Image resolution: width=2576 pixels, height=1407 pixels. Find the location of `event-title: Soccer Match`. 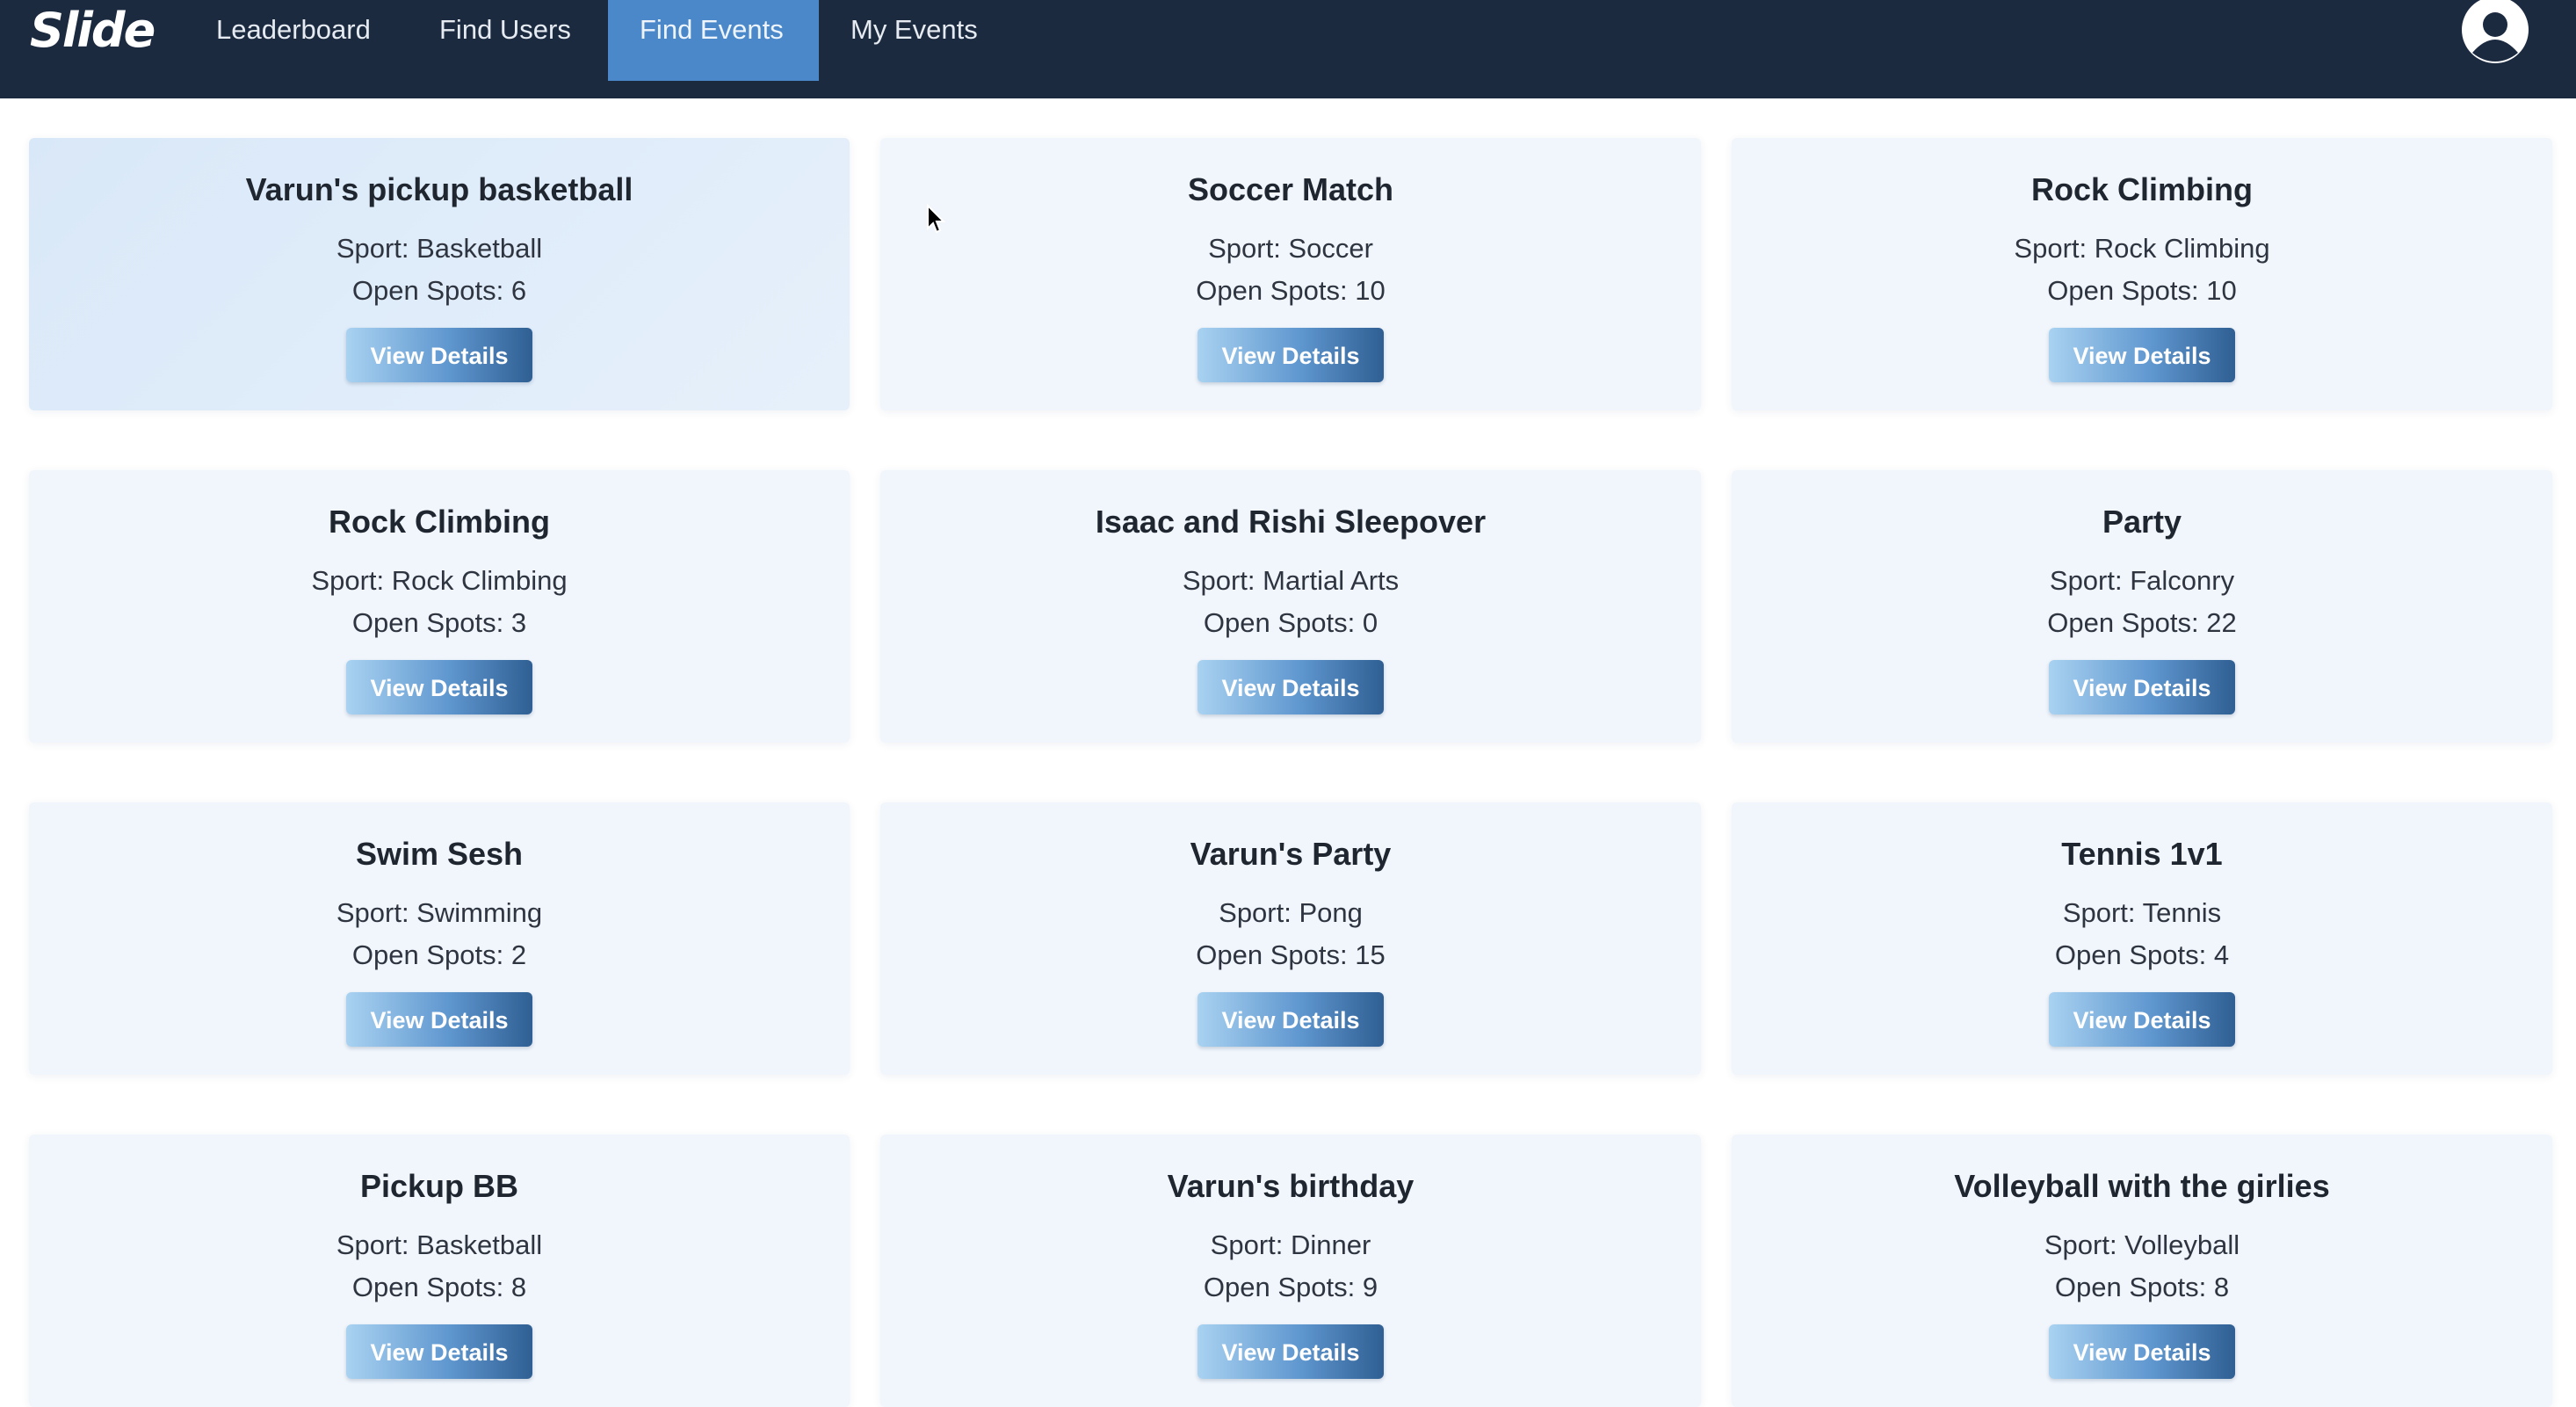

event-title: Soccer Match is located at coordinates (1290, 189).